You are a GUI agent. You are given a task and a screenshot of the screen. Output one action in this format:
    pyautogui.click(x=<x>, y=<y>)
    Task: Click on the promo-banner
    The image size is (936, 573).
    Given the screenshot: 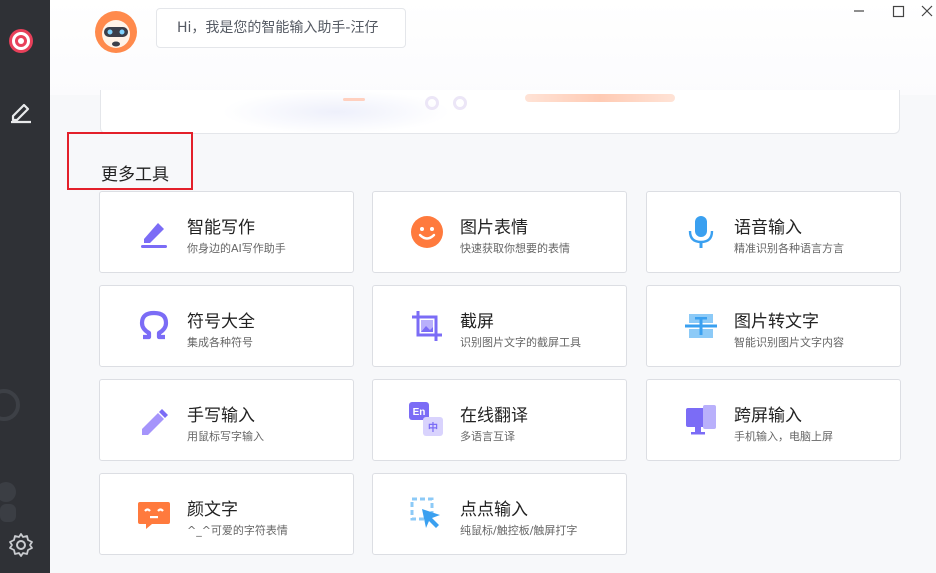 What is the action you would take?
    pyautogui.click(x=500, y=112)
    